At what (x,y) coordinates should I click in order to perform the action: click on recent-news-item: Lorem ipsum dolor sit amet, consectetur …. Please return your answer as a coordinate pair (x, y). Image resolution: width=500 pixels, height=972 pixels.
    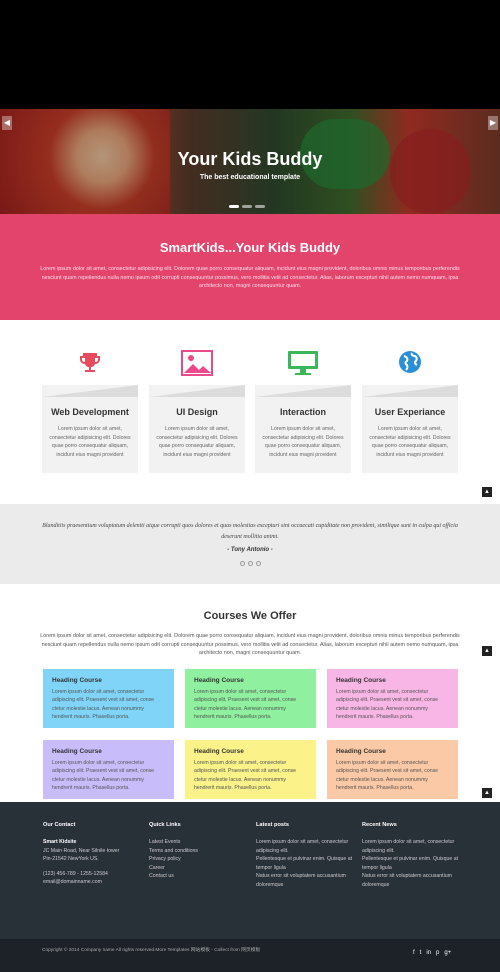
    Looking at the image, I should click on (412, 846).